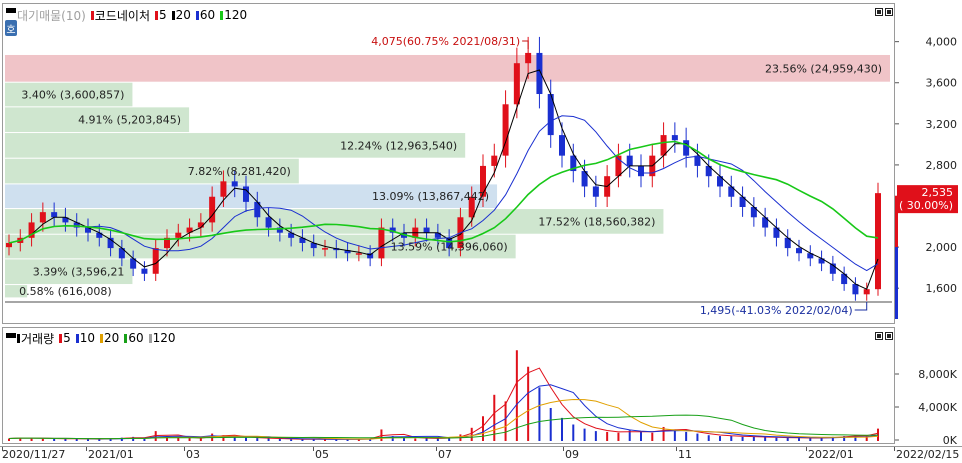  What do you see at coordinates (398, 145) in the screenshot?
I see `volume-profile-label: 12.24% (12,963,540)` at bounding box center [398, 145].